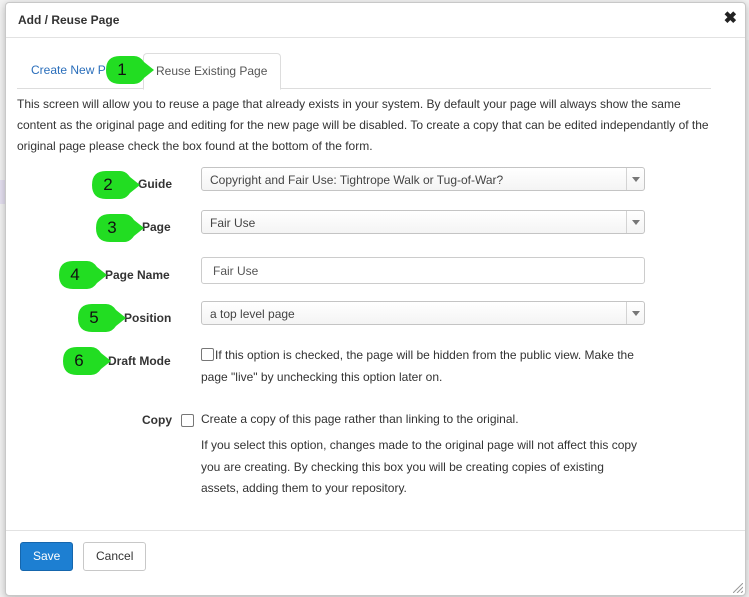 The height and width of the screenshot is (597, 749). What do you see at coordinates (79, 360) in the screenshot?
I see `callout-number: 6` at bounding box center [79, 360].